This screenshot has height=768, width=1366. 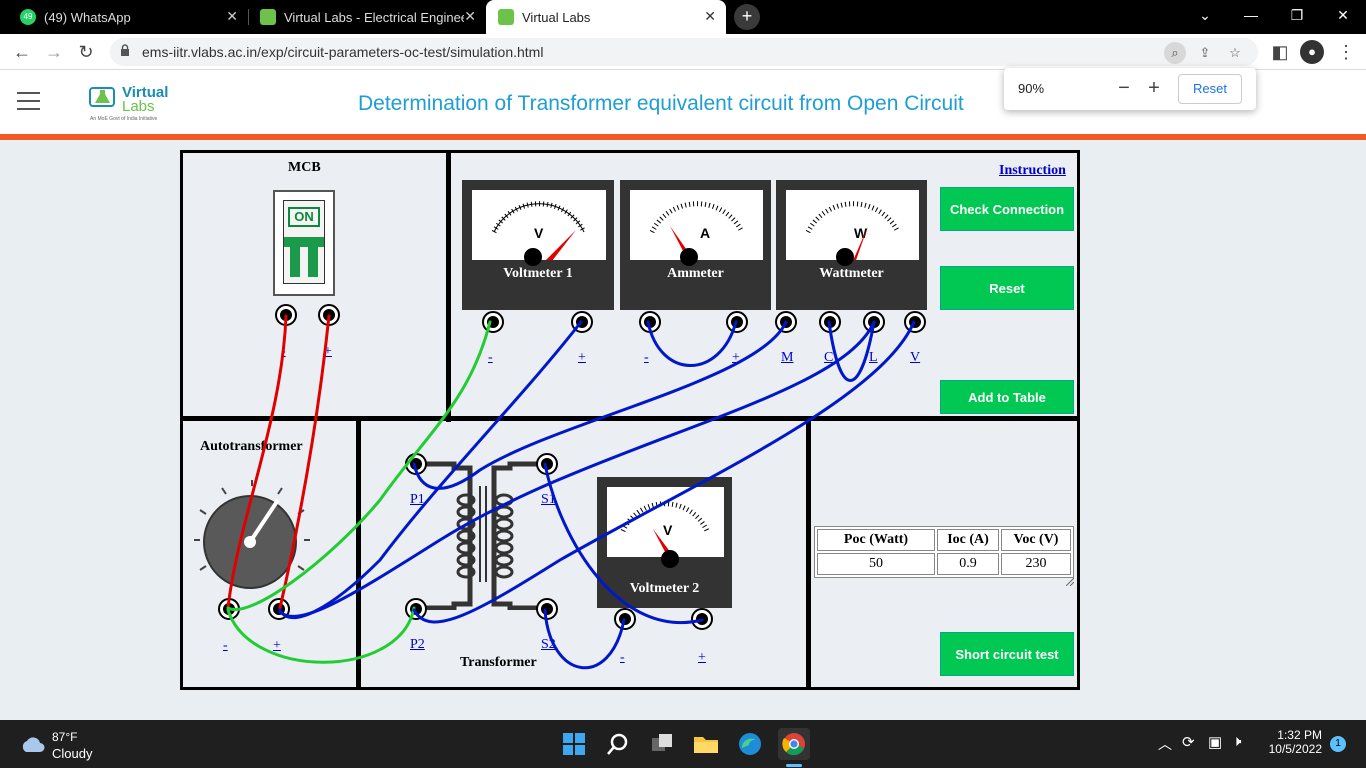 I want to click on search-icon, so click(x=618, y=744).